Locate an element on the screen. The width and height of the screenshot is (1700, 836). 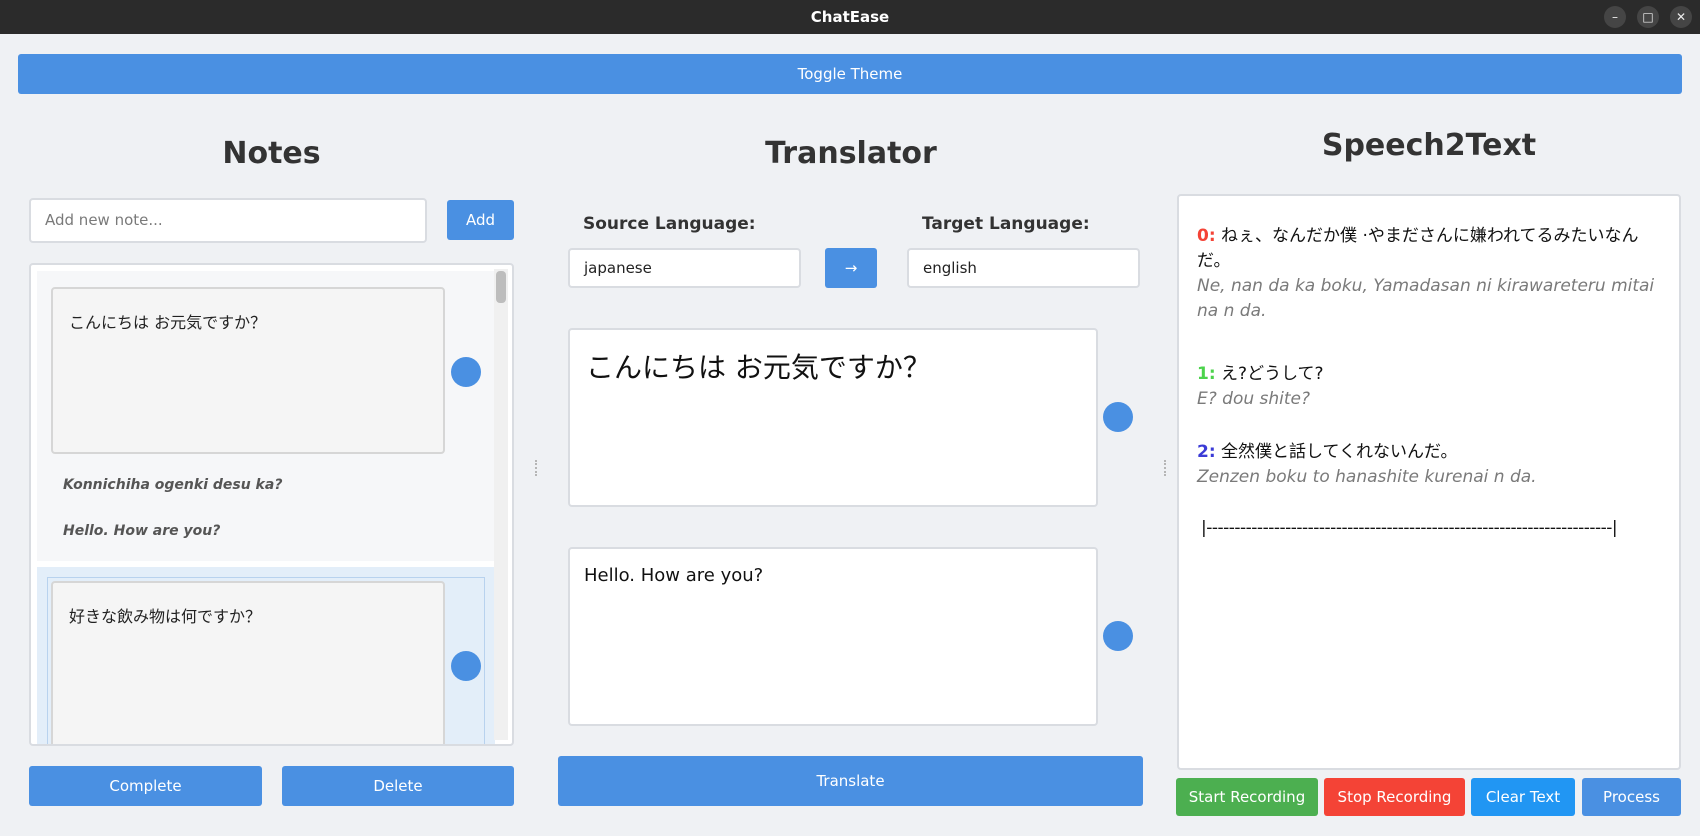
delete-button: Delete is located at coordinates (398, 786).